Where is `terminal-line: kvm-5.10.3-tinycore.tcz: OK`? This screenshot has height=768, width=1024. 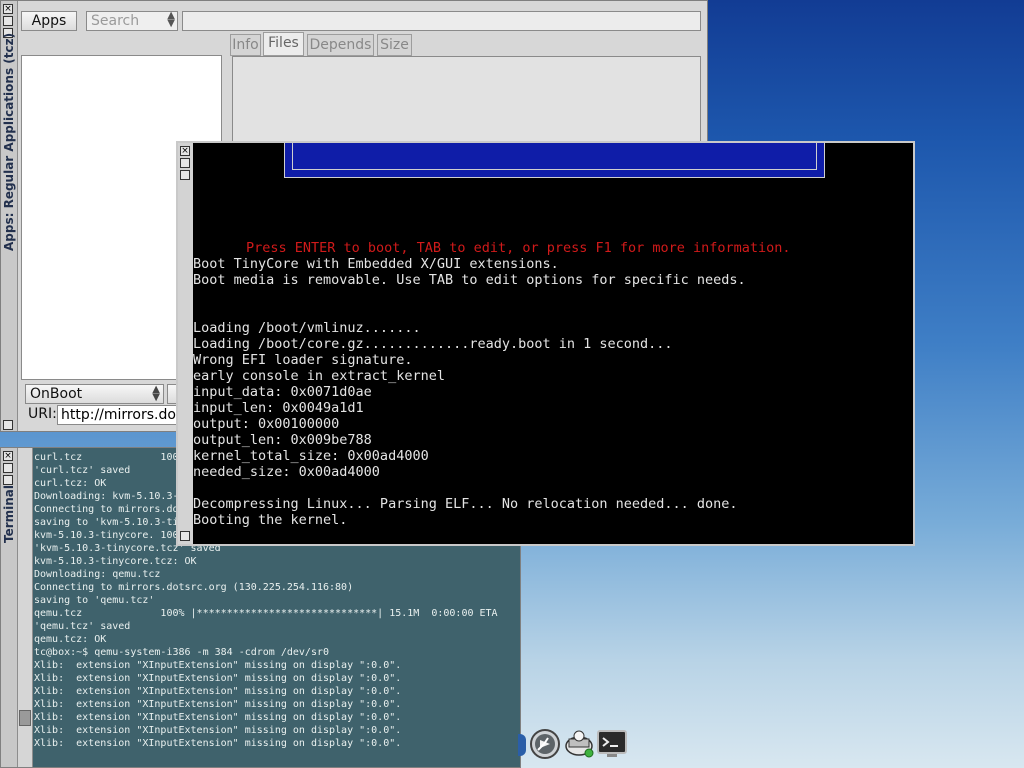
terminal-line: kvm-5.10.3-tinycore.tcz: OK is located at coordinates (115, 561).